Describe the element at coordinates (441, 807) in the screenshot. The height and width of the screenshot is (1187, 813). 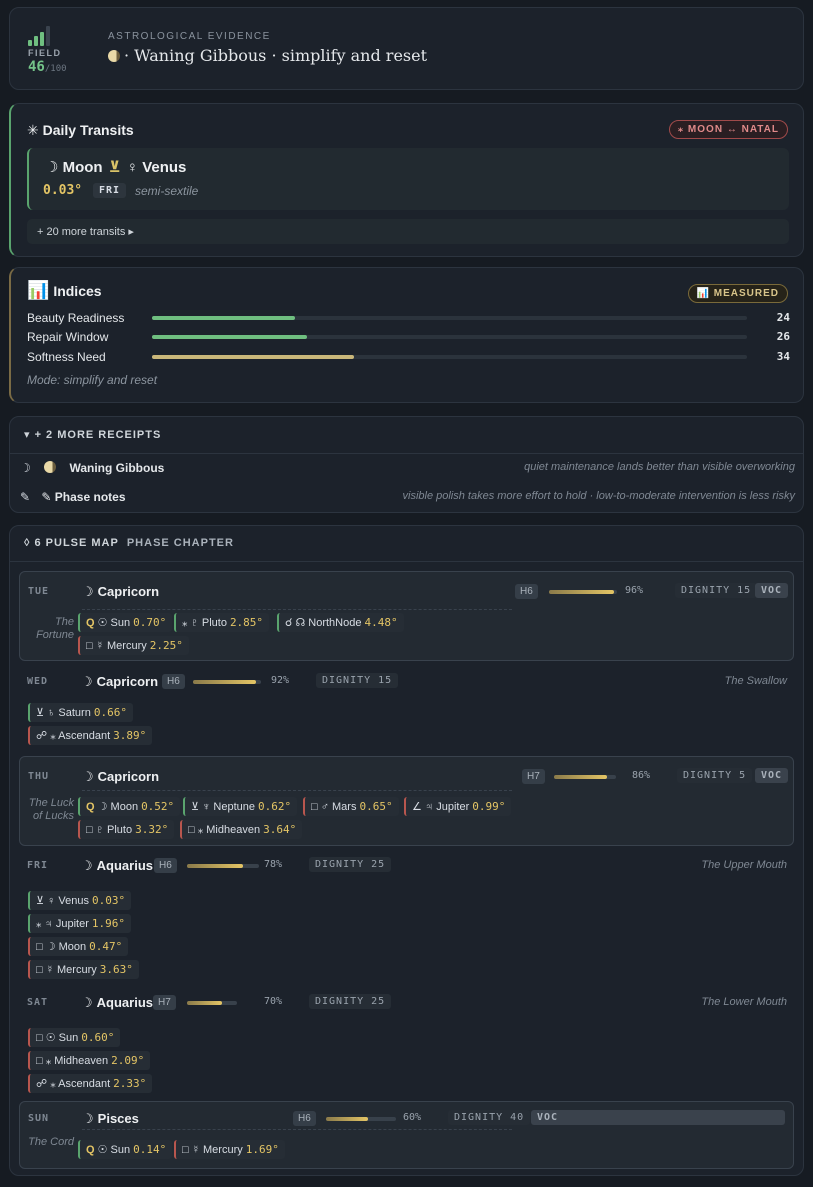
I see `aspect-label: ∠ ♃ Jupiter` at that location.